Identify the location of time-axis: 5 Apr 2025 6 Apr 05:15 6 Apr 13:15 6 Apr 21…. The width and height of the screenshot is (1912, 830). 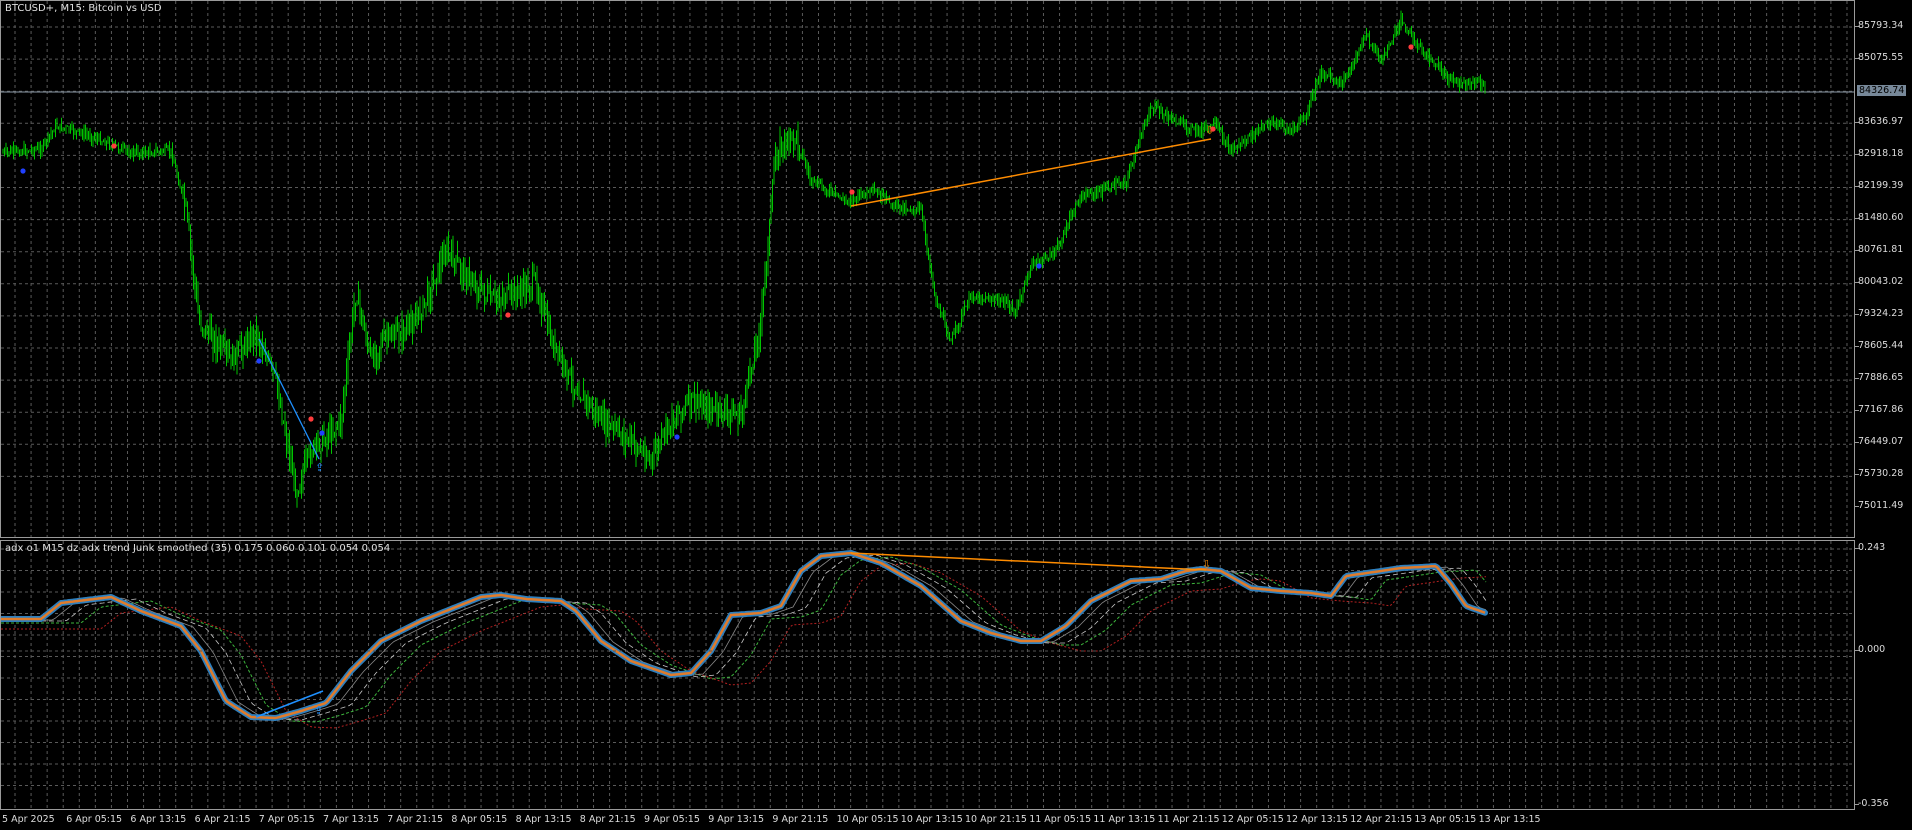
(927, 820).